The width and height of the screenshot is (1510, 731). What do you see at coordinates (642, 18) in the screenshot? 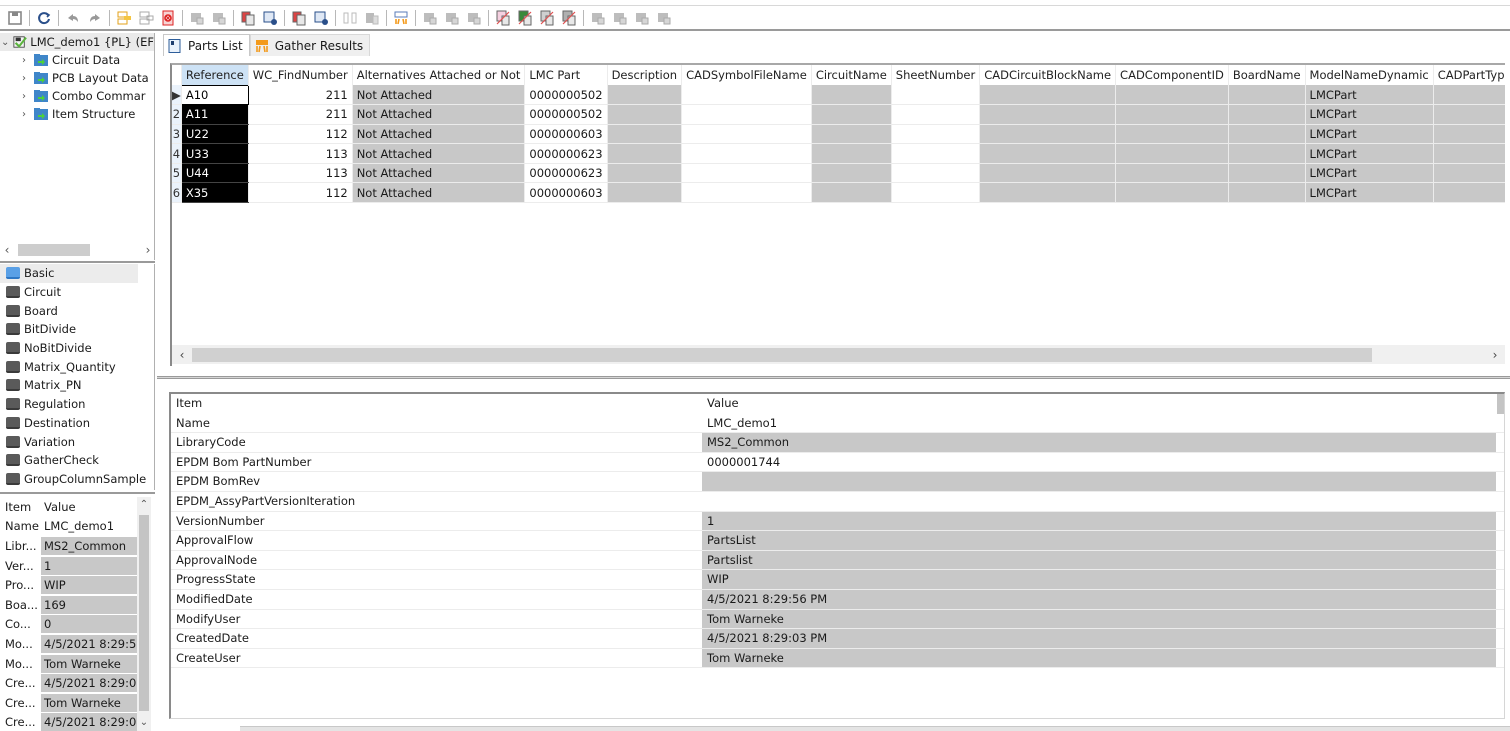
I see `attach-group-icon` at bounding box center [642, 18].